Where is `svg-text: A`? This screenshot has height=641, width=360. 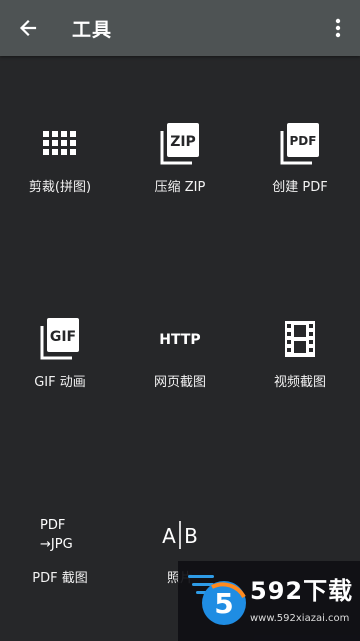
svg-text: A is located at coordinates (169, 536).